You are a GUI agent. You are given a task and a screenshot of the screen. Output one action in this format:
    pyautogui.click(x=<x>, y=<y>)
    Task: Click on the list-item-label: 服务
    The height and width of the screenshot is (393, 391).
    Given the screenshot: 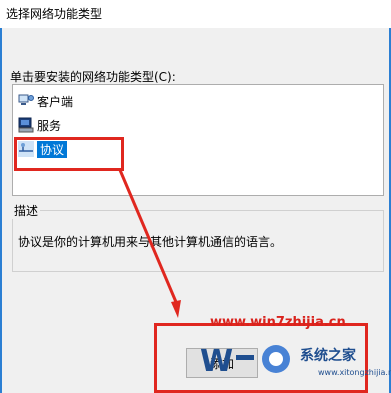 What is the action you would take?
    pyautogui.click(x=49, y=125)
    